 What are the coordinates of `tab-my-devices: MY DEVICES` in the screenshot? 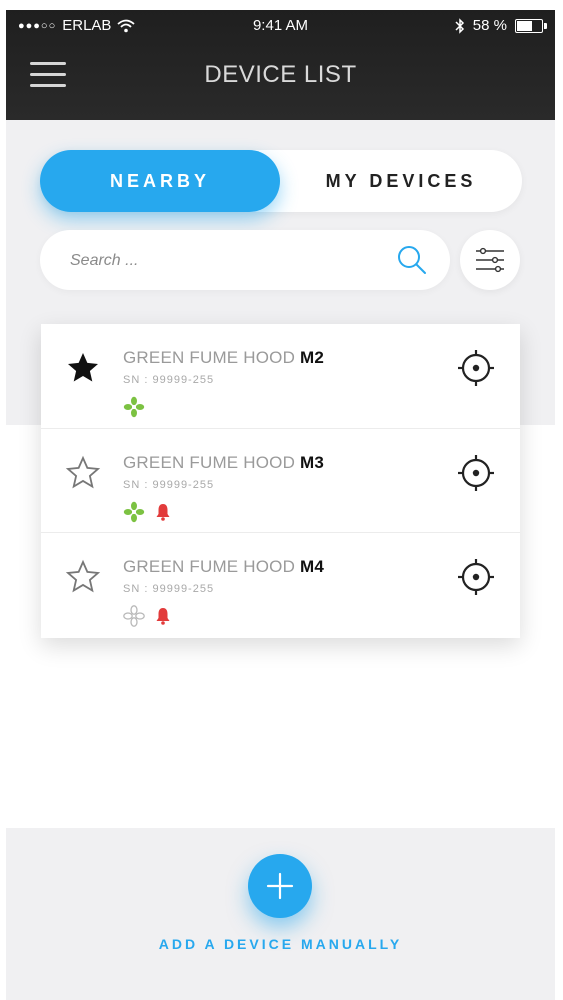 It's located at (401, 181).